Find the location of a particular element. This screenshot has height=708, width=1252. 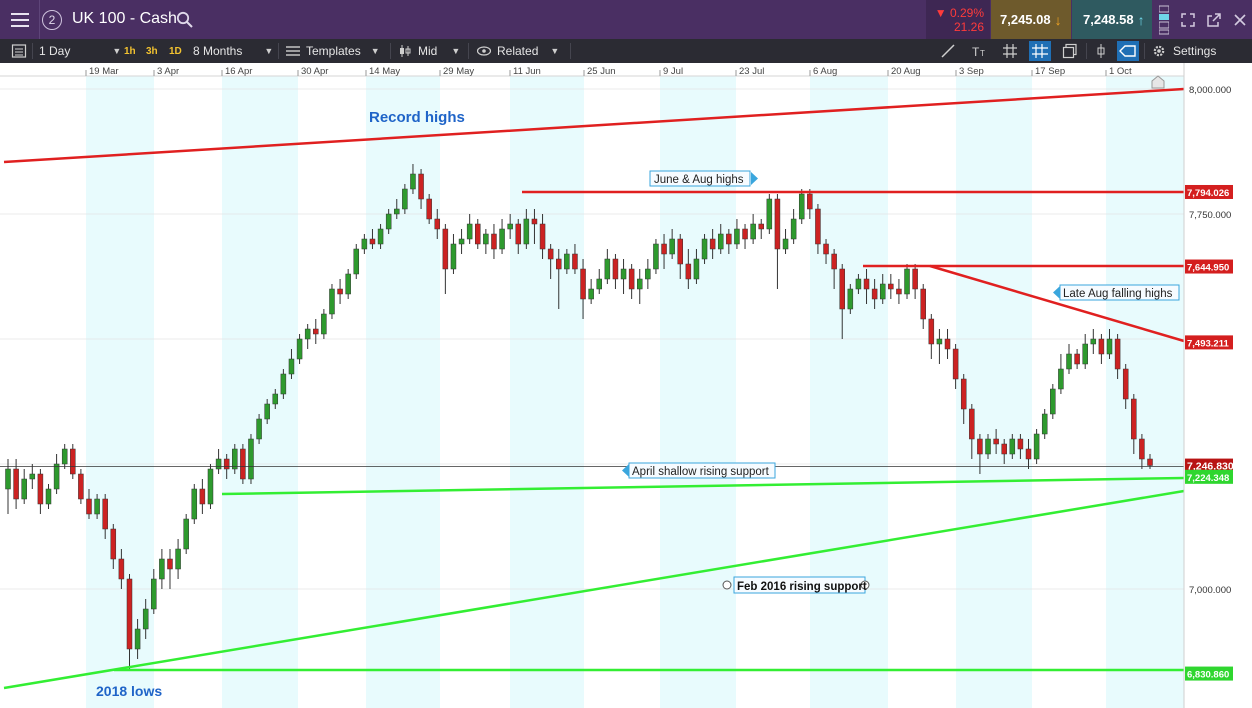

panel-list-icon is located at coordinates (19, 51).